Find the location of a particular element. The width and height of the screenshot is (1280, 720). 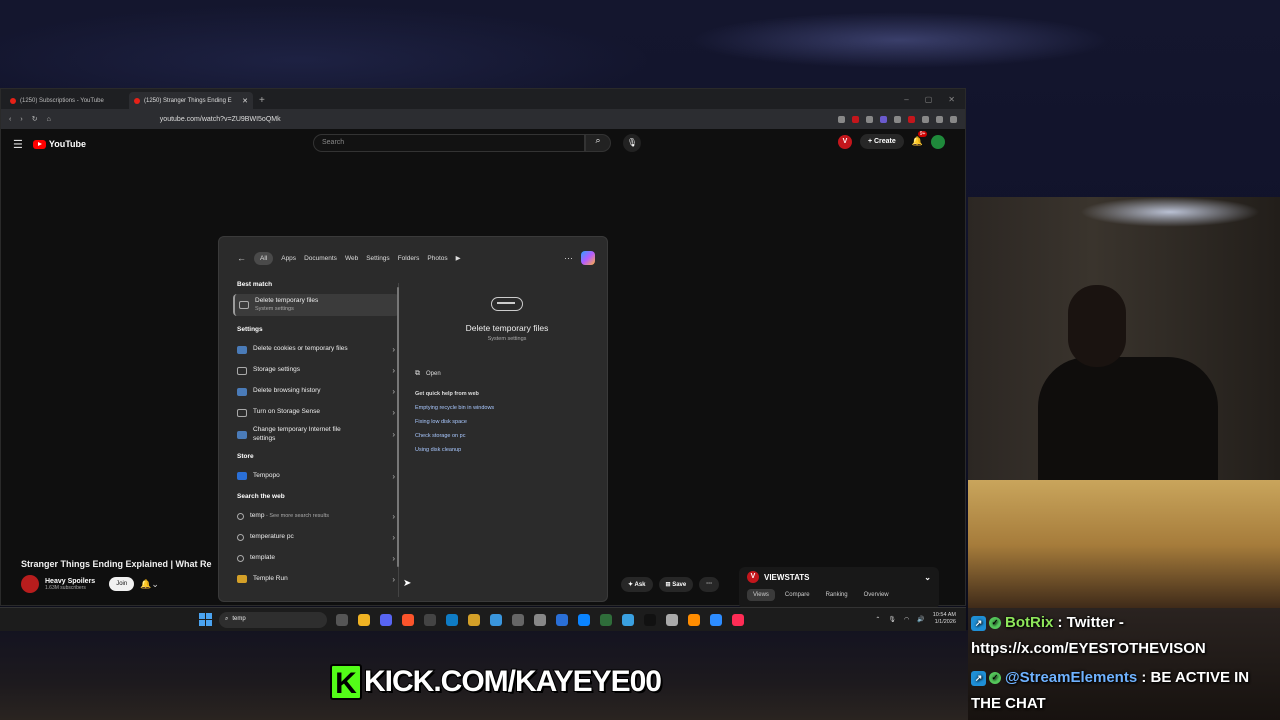

clock: 10:54 AM 1/1/2026 is located at coordinates (944, 619).